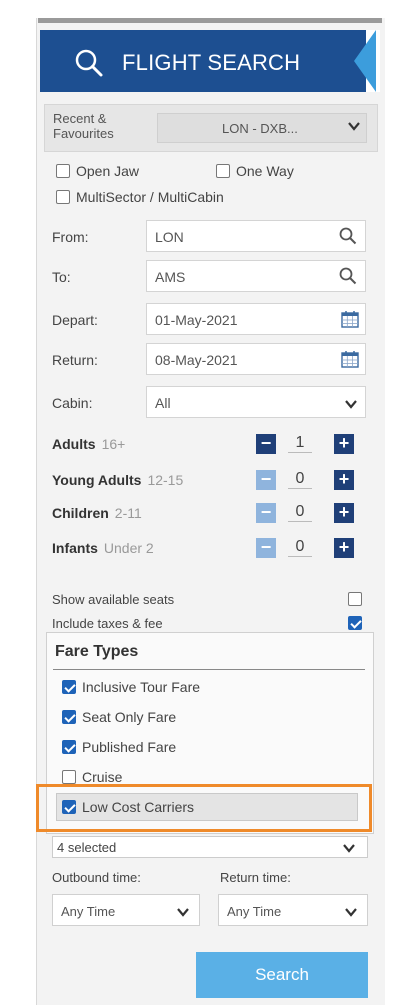 This screenshot has height=1005, width=398. Describe the element at coordinates (108, 171) in the screenshot. I see `open-jaw-label: Open Jaw` at that location.